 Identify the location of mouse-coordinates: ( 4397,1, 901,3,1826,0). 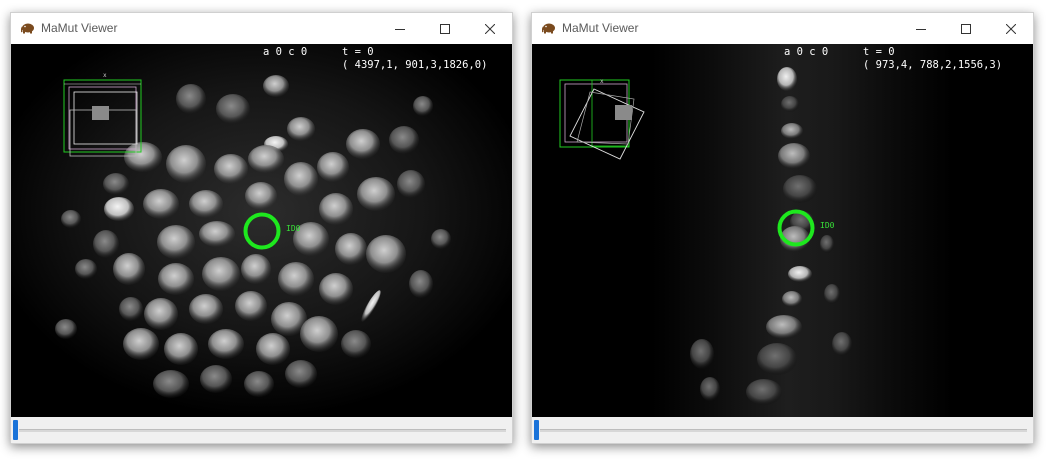
(415, 65).